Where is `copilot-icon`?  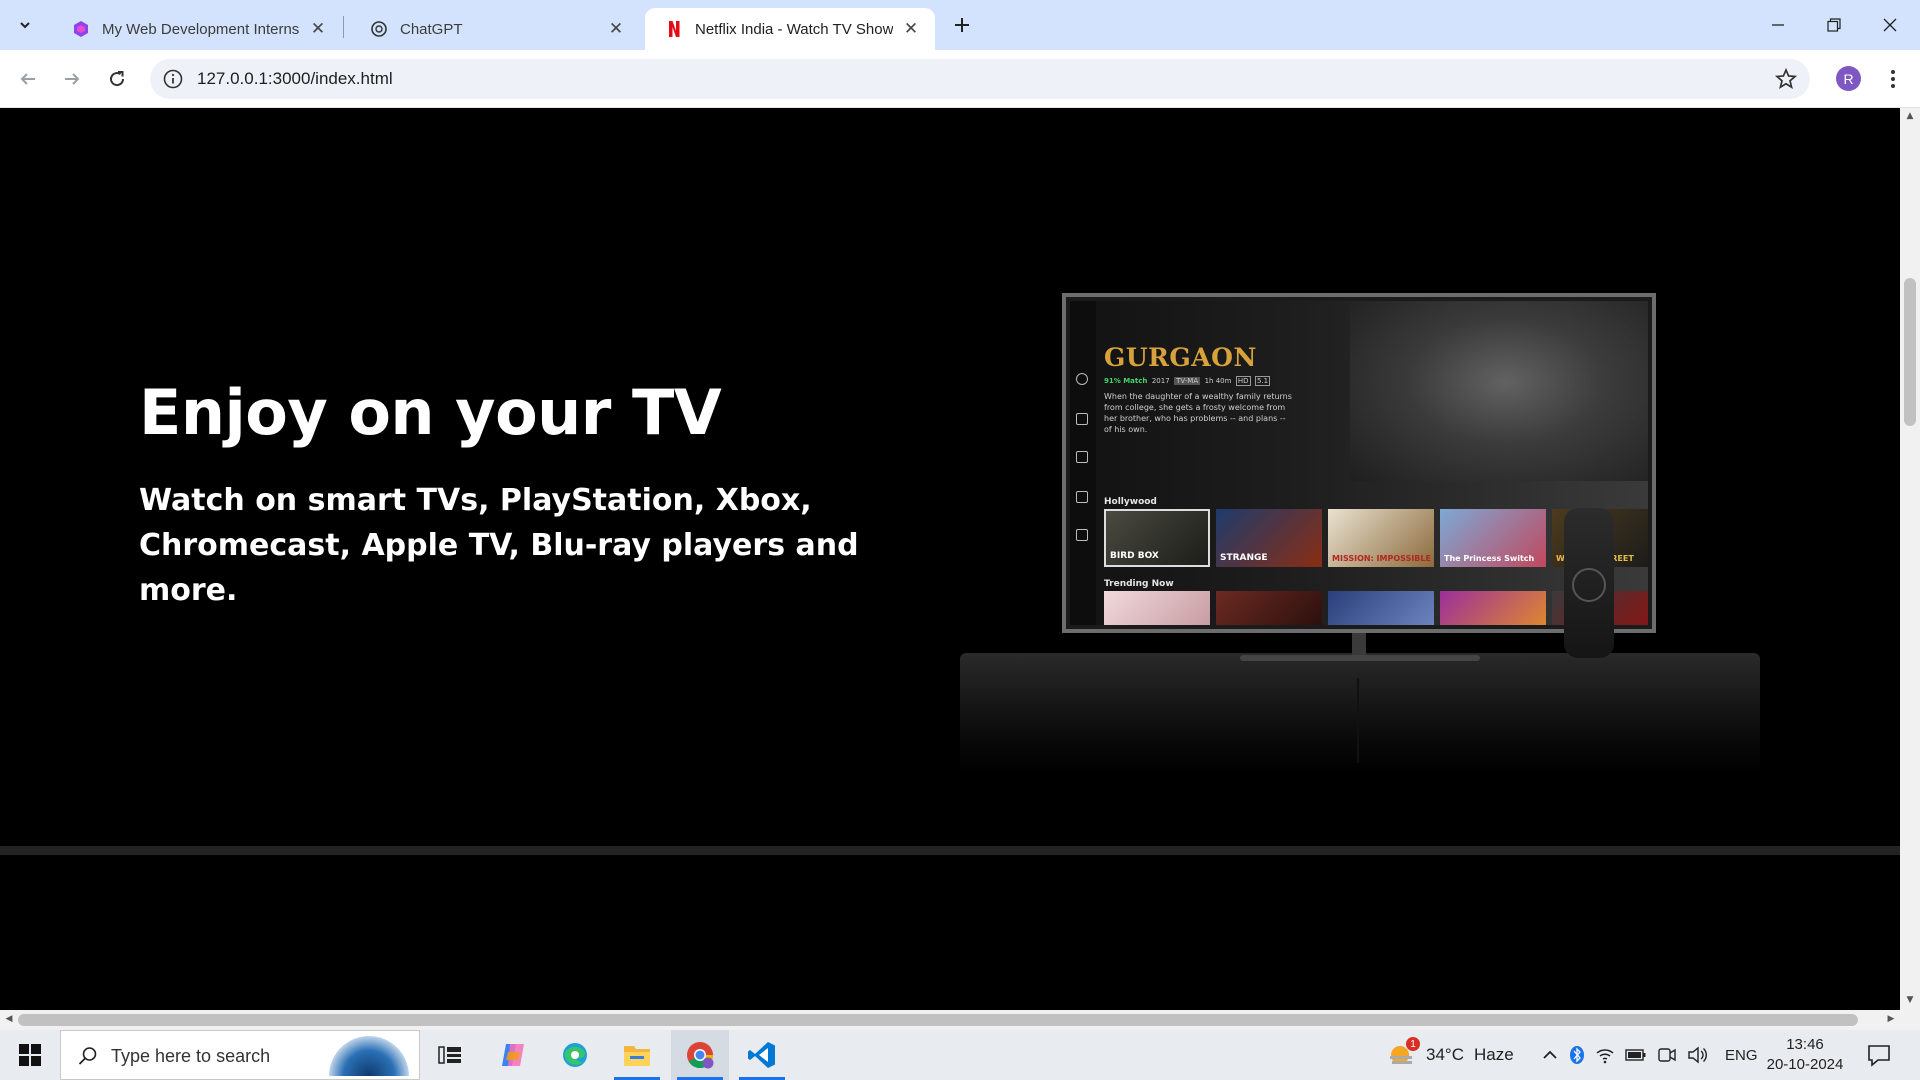 copilot-icon is located at coordinates (513, 1055).